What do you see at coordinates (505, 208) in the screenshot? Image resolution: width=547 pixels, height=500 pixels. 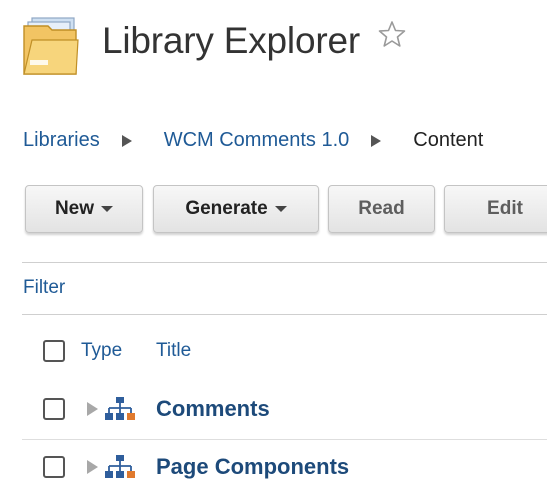 I see `edit-button-label: Edit` at bounding box center [505, 208].